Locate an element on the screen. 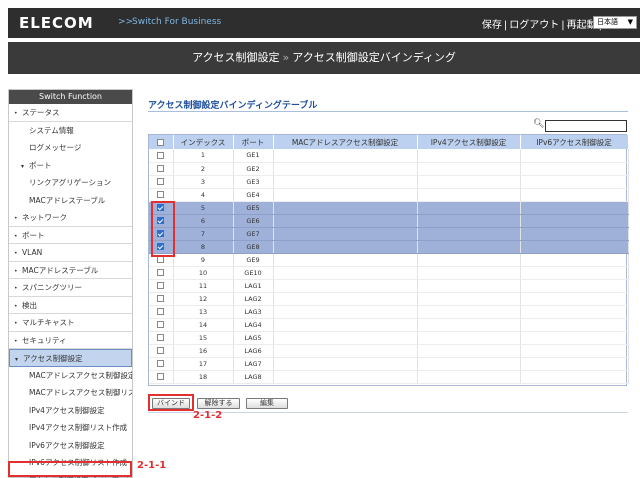 The width and height of the screenshot is (640, 478). select-all-header is located at coordinates (161, 142).